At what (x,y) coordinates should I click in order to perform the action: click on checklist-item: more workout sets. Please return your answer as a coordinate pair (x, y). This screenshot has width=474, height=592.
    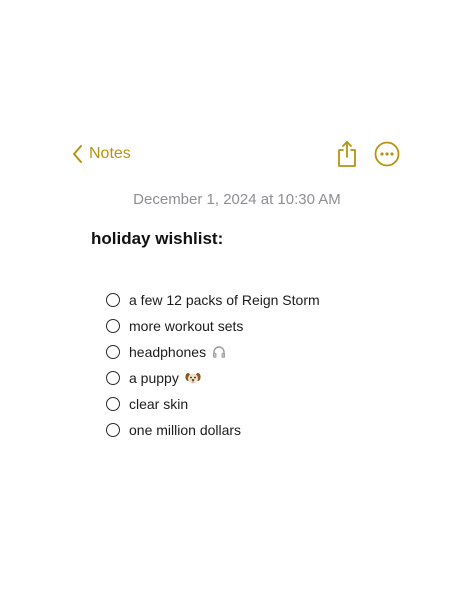
    Looking at the image, I should click on (213, 326).